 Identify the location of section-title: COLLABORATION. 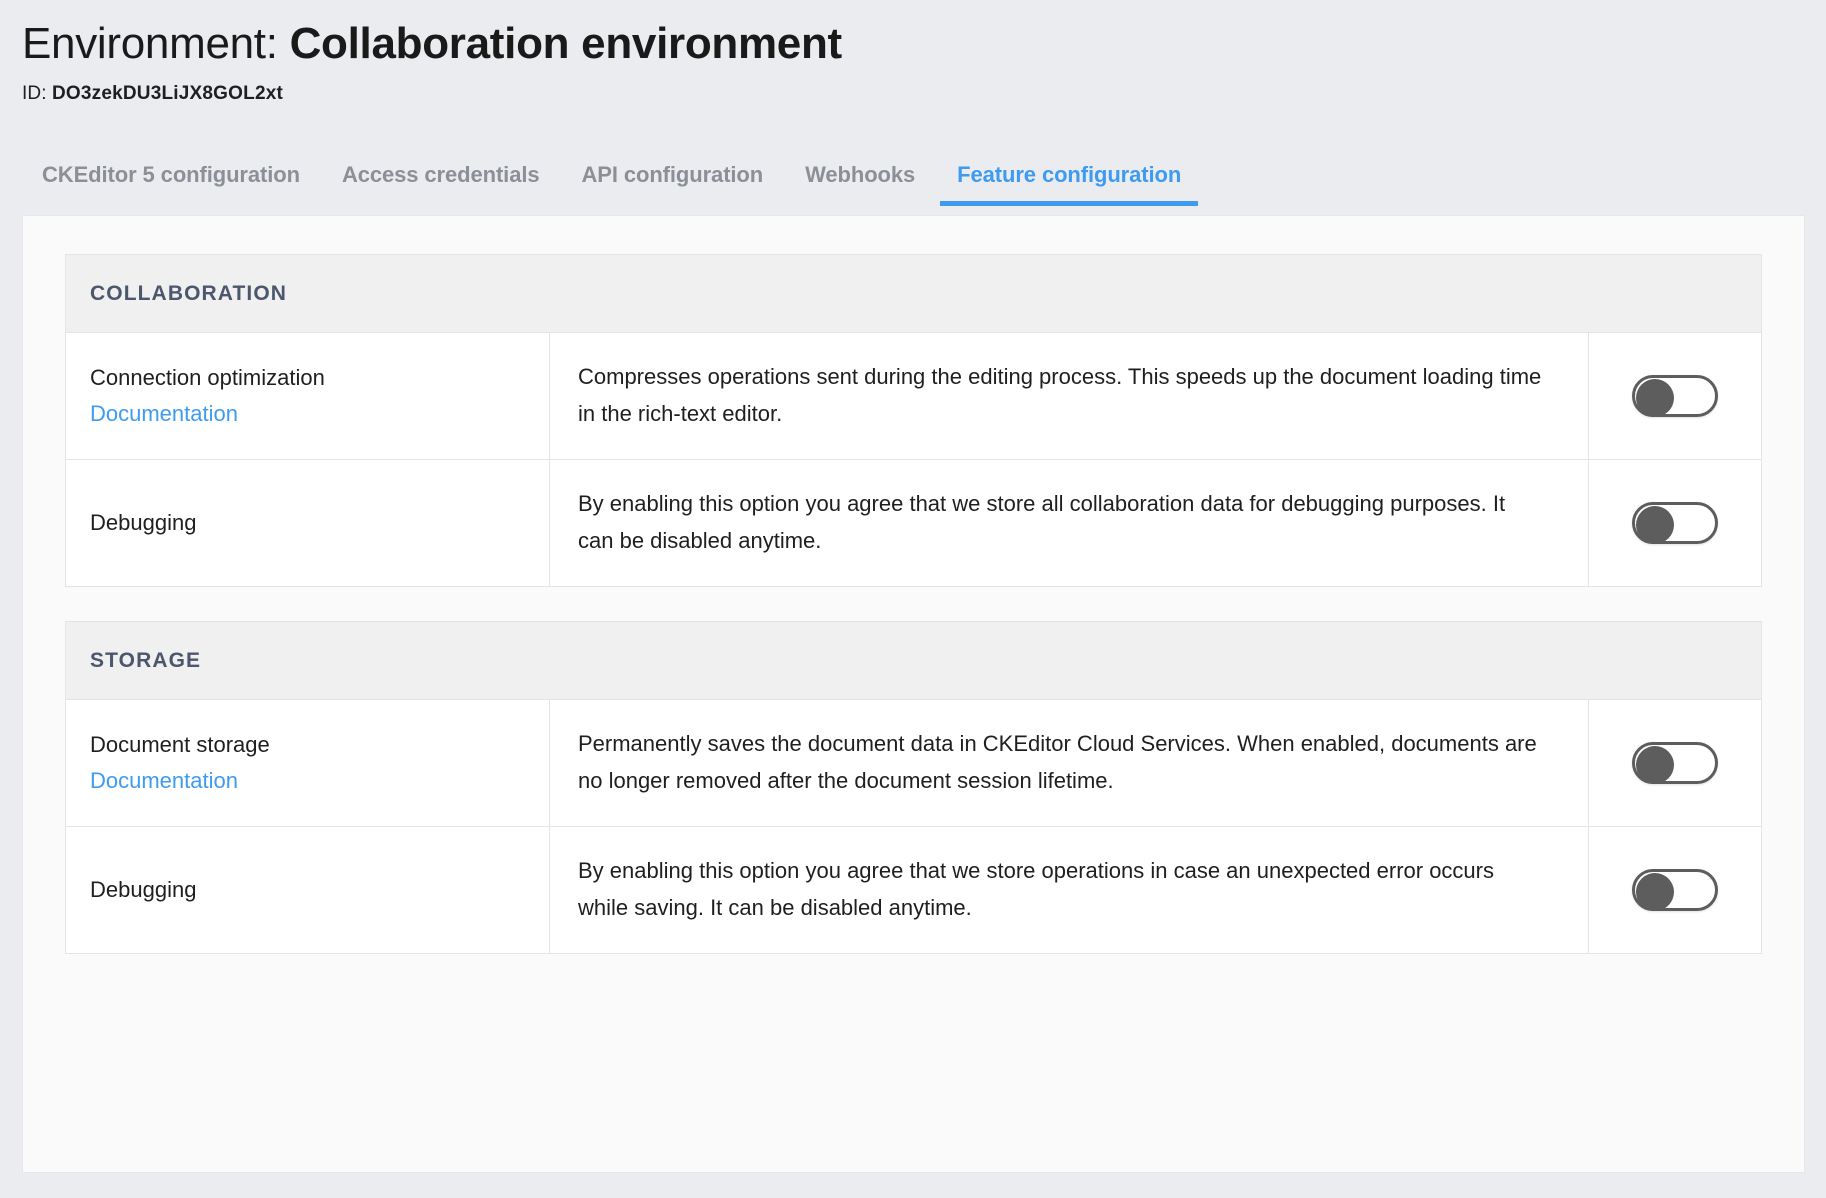
(189, 293).